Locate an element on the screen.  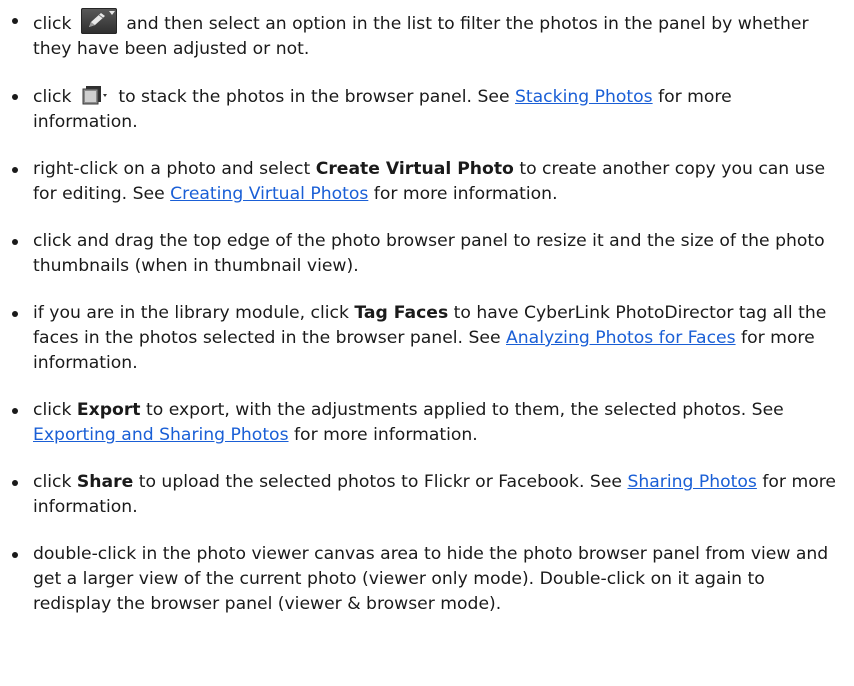
dropdown-arrow-icon is located at coordinates (111, 13).